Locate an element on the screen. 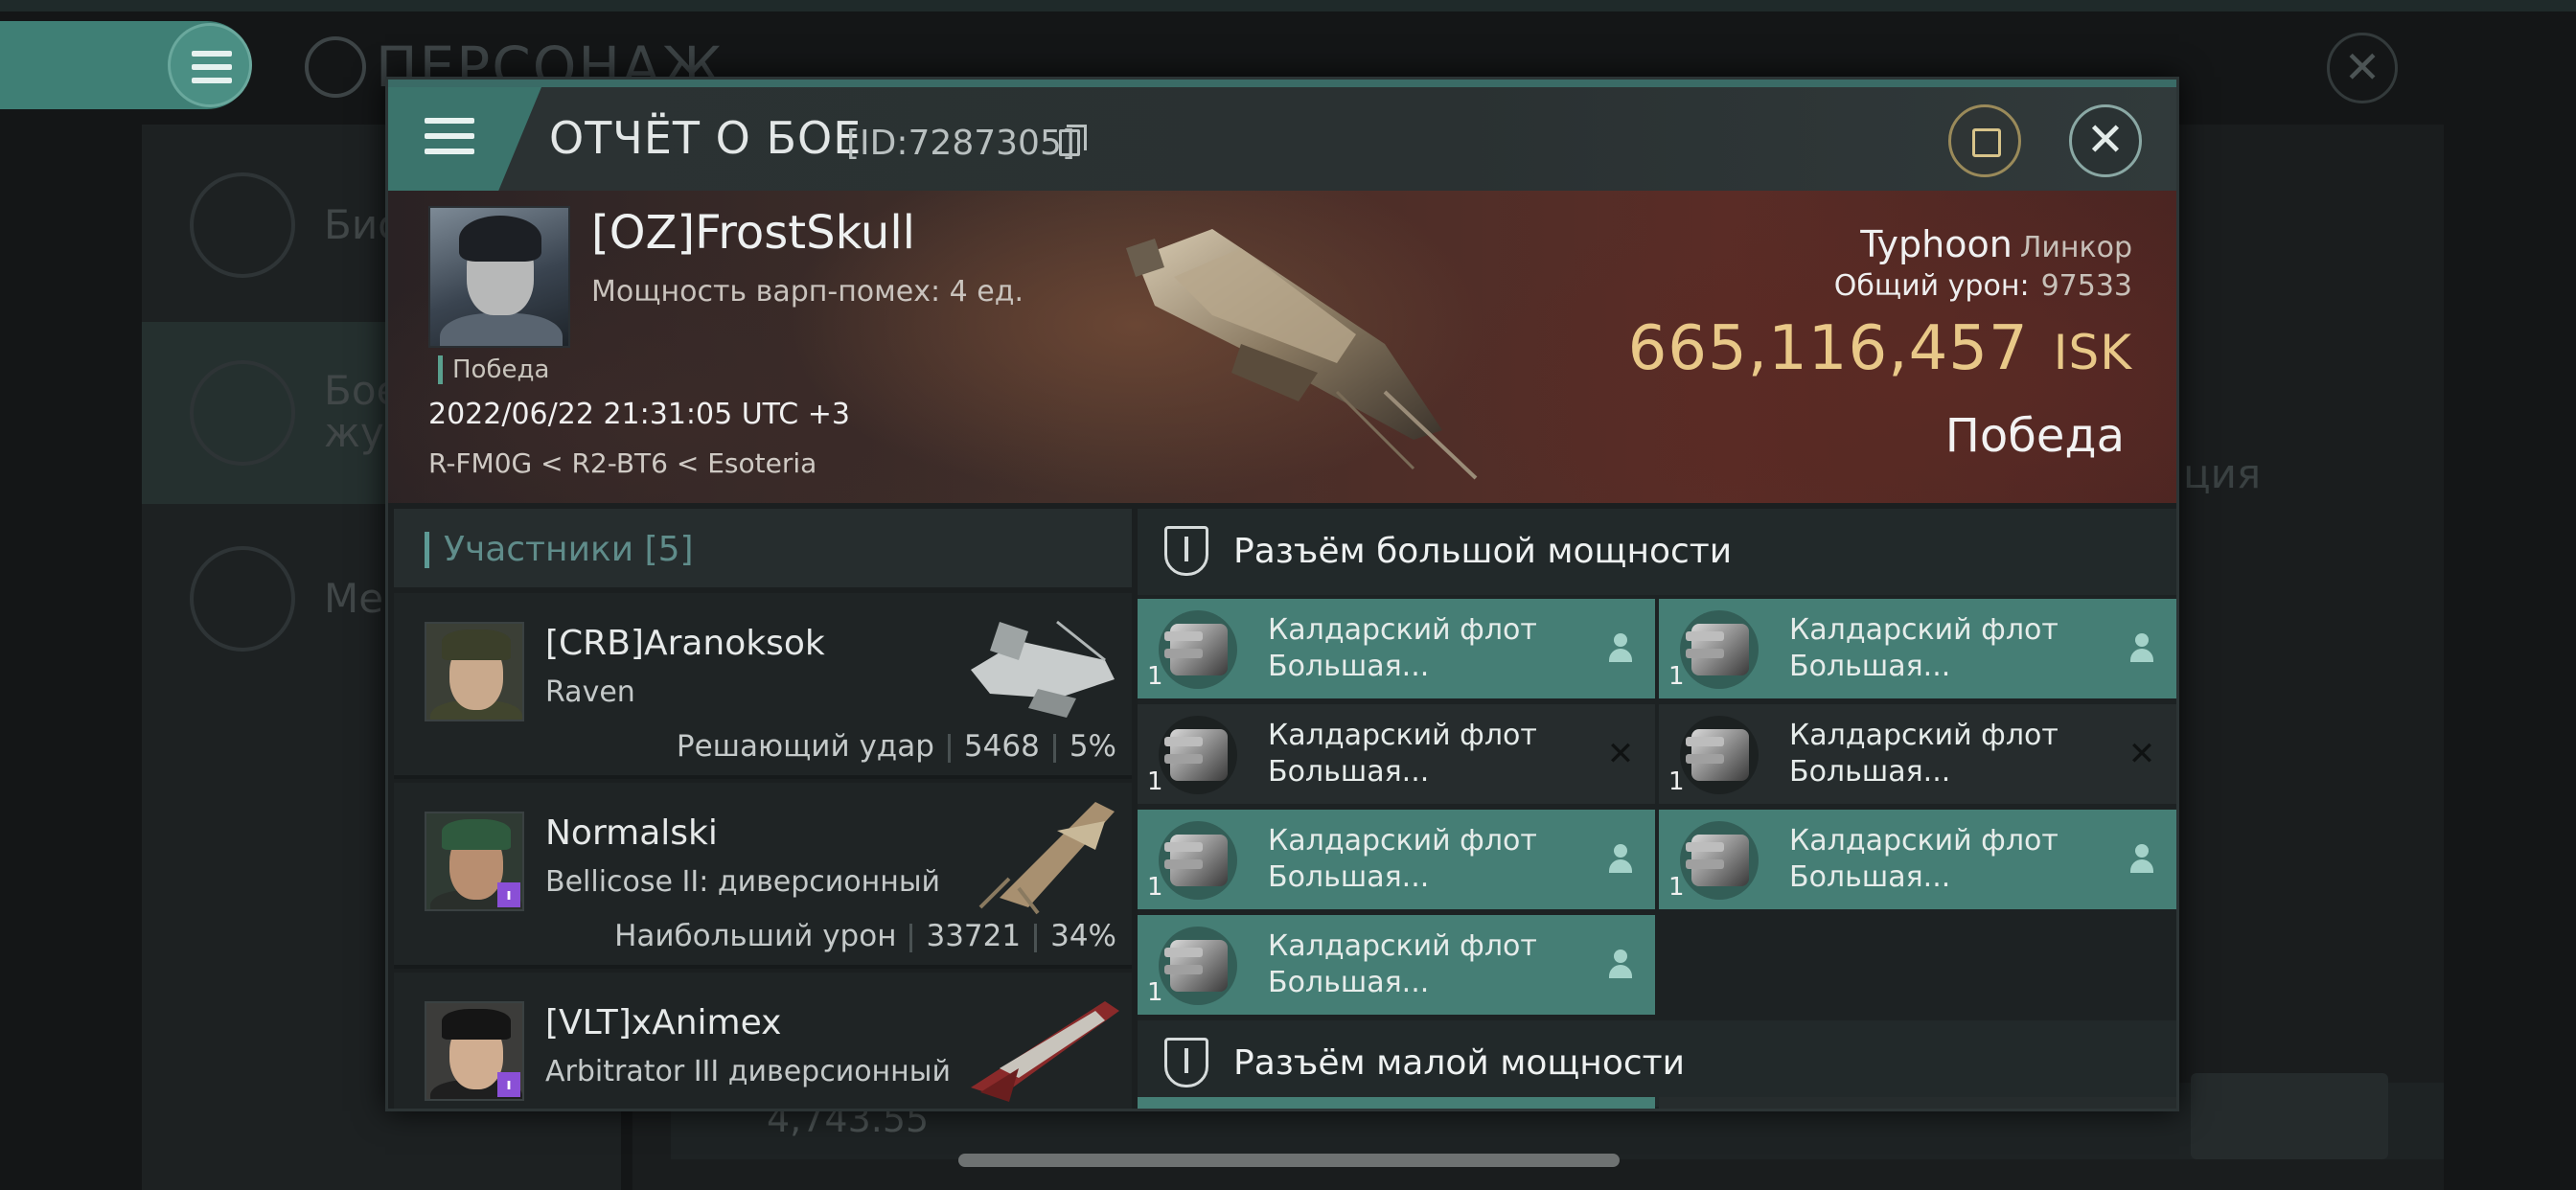 The width and height of the screenshot is (2576, 1190). low-slot-header: Разъём малой мощности is located at coordinates (1657, 1064).